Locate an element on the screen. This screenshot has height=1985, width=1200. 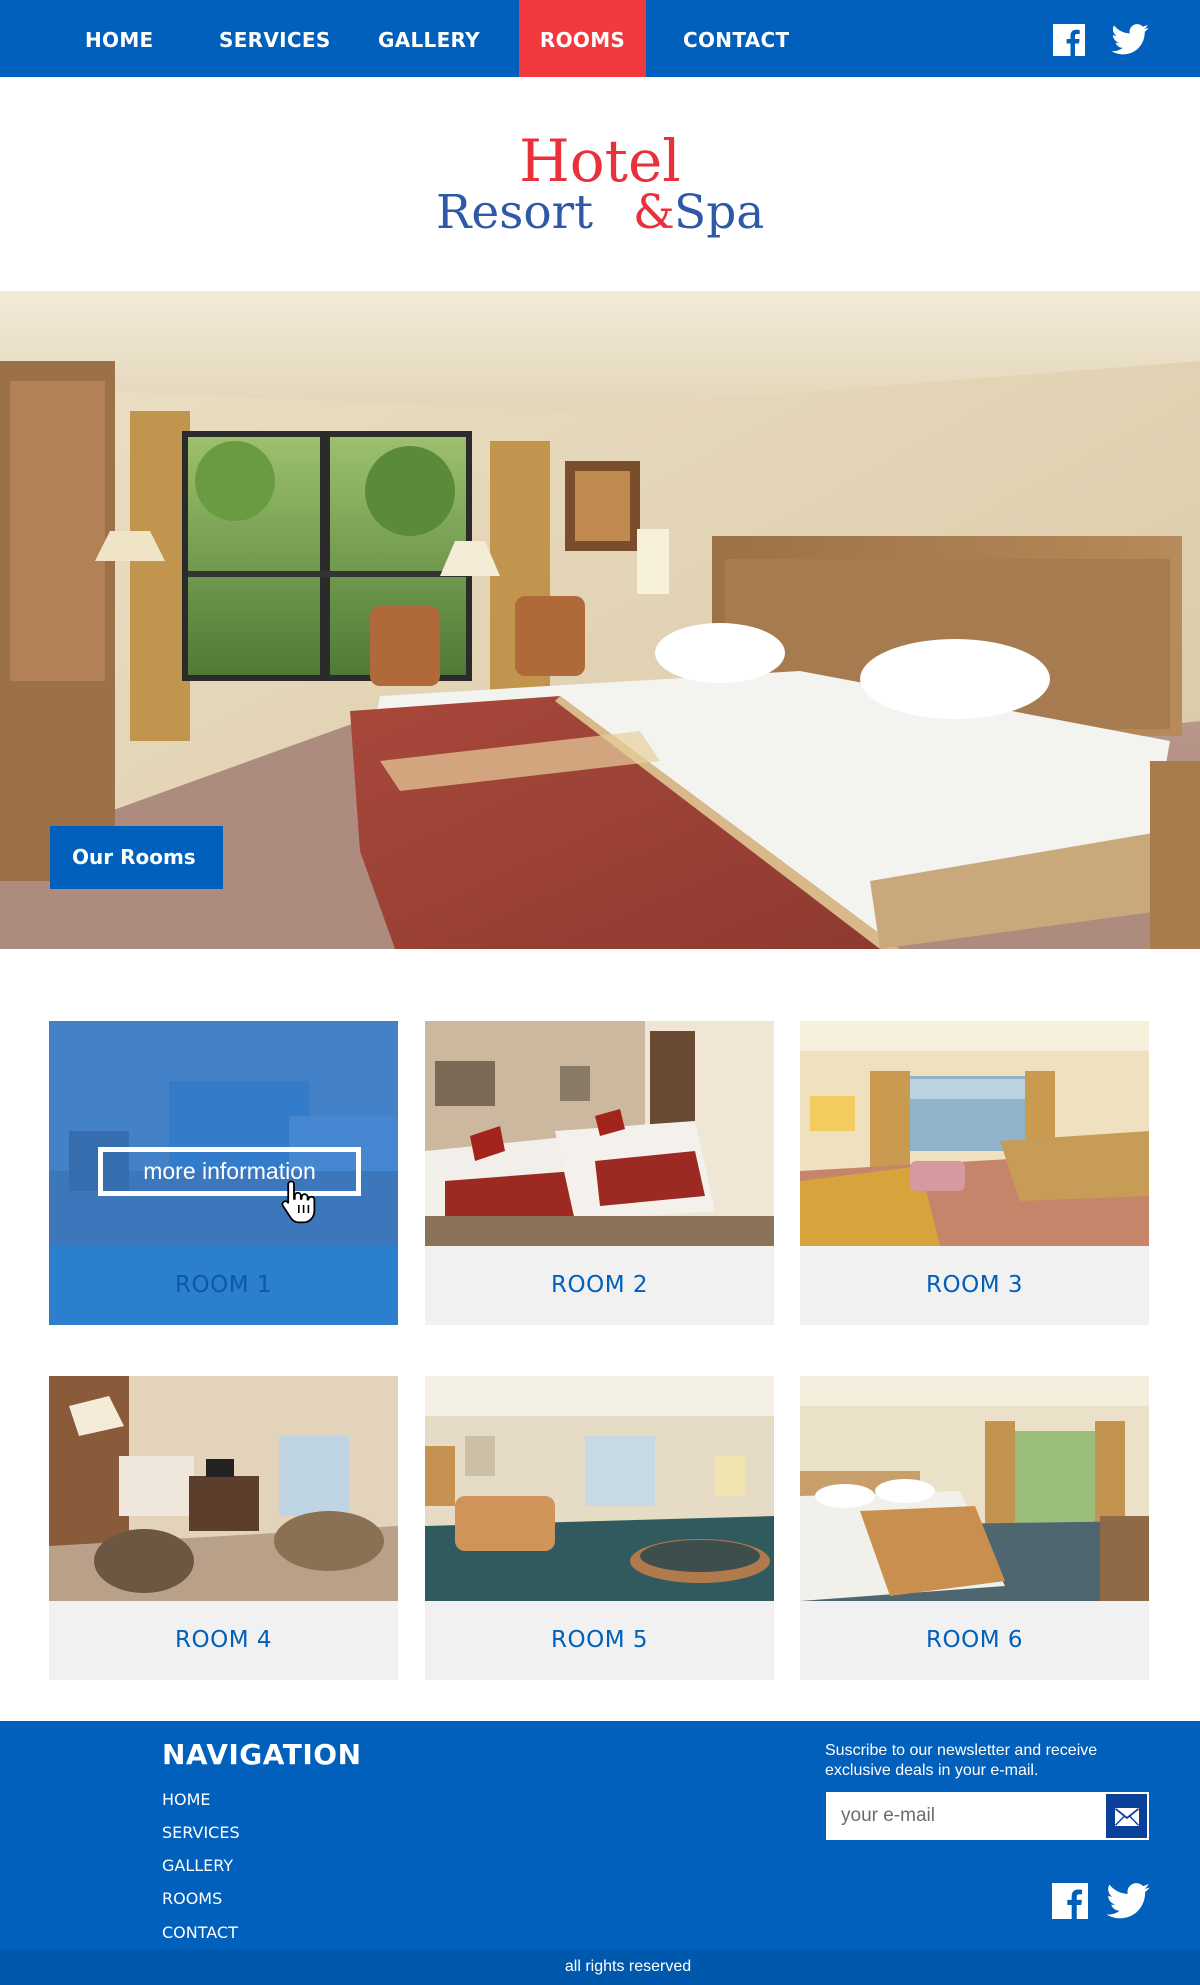
hand-cursor-icon is located at coordinates (298, 1202).